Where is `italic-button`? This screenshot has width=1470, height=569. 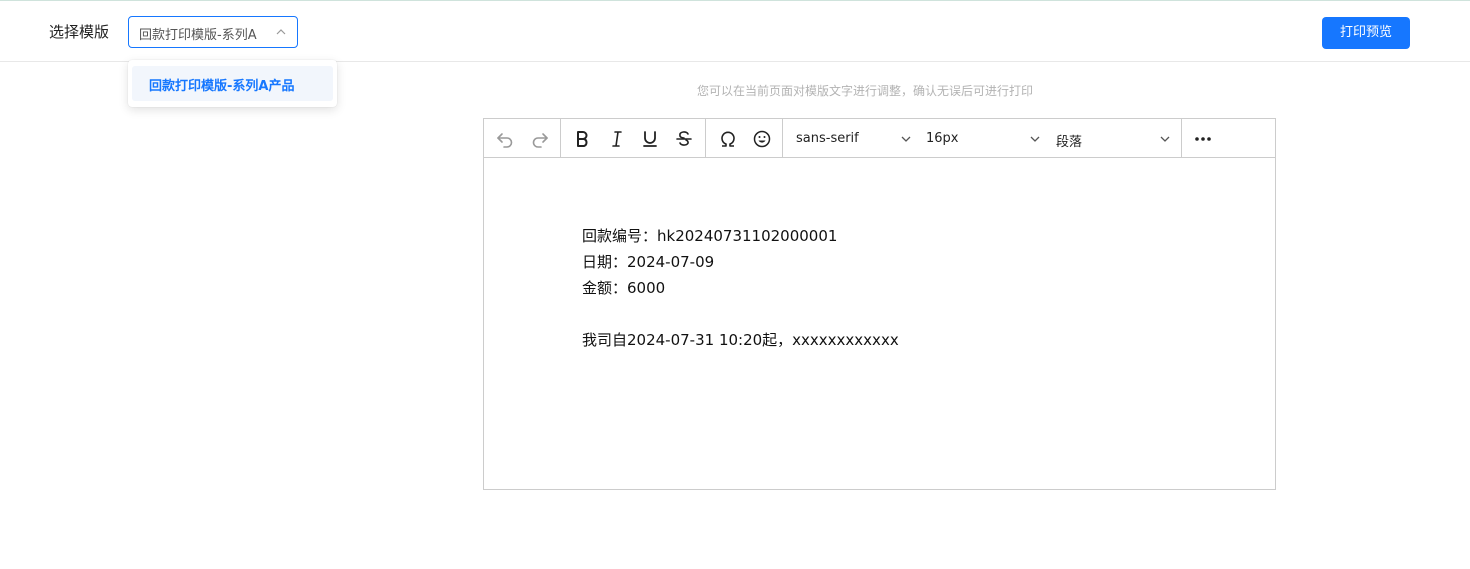
italic-button is located at coordinates (617, 139).